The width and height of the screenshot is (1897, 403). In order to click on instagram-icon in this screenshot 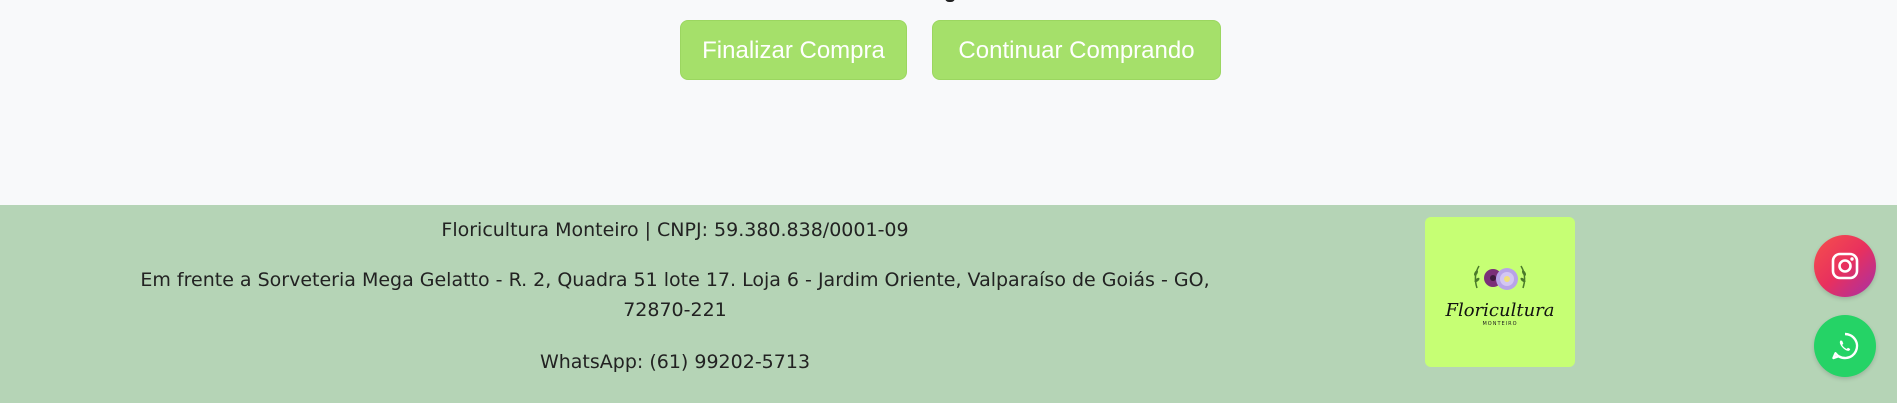, I will do `click(1845, 266)`.